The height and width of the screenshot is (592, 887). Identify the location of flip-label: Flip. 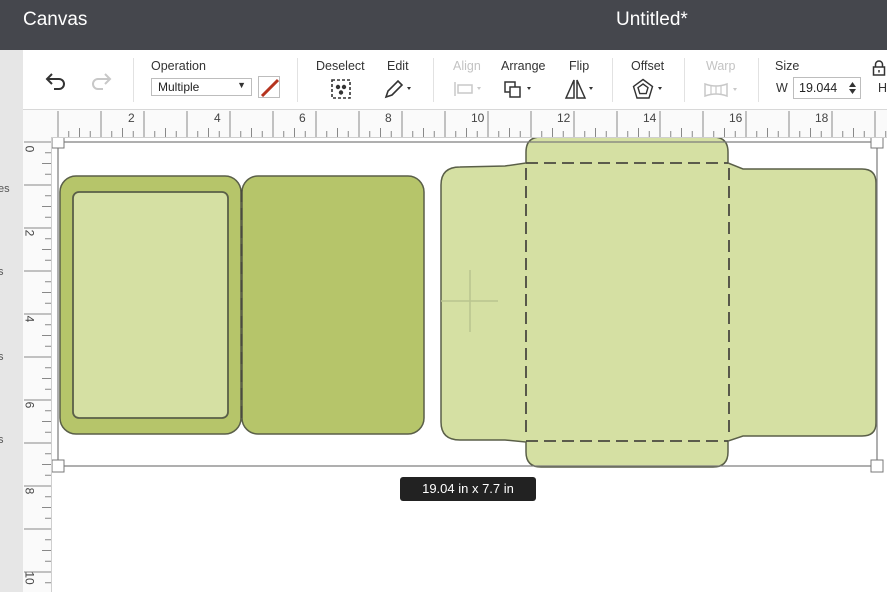
(579, 66).